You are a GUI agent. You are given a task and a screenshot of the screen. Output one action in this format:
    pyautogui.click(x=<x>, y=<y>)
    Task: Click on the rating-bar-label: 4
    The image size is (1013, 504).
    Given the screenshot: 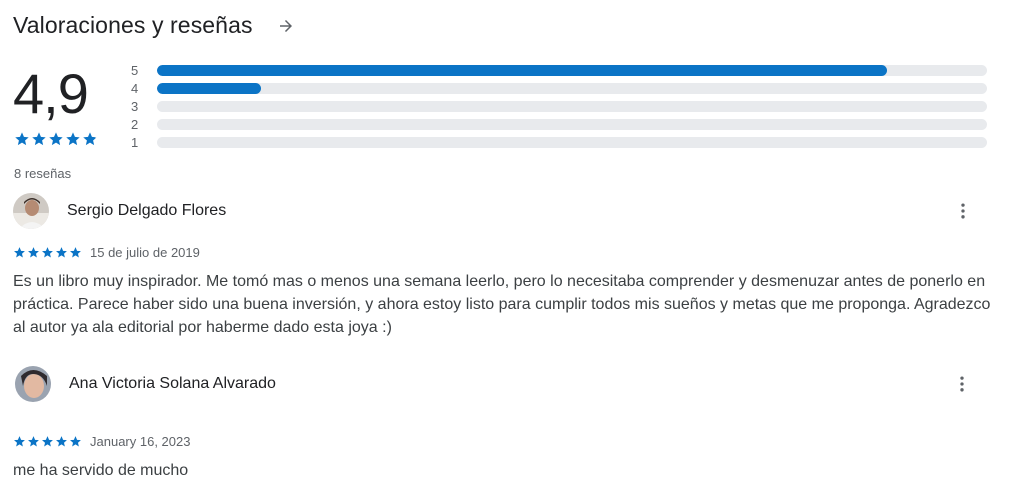 What is the action you would take?
    pyautogui.click(x=135, y=88)
    